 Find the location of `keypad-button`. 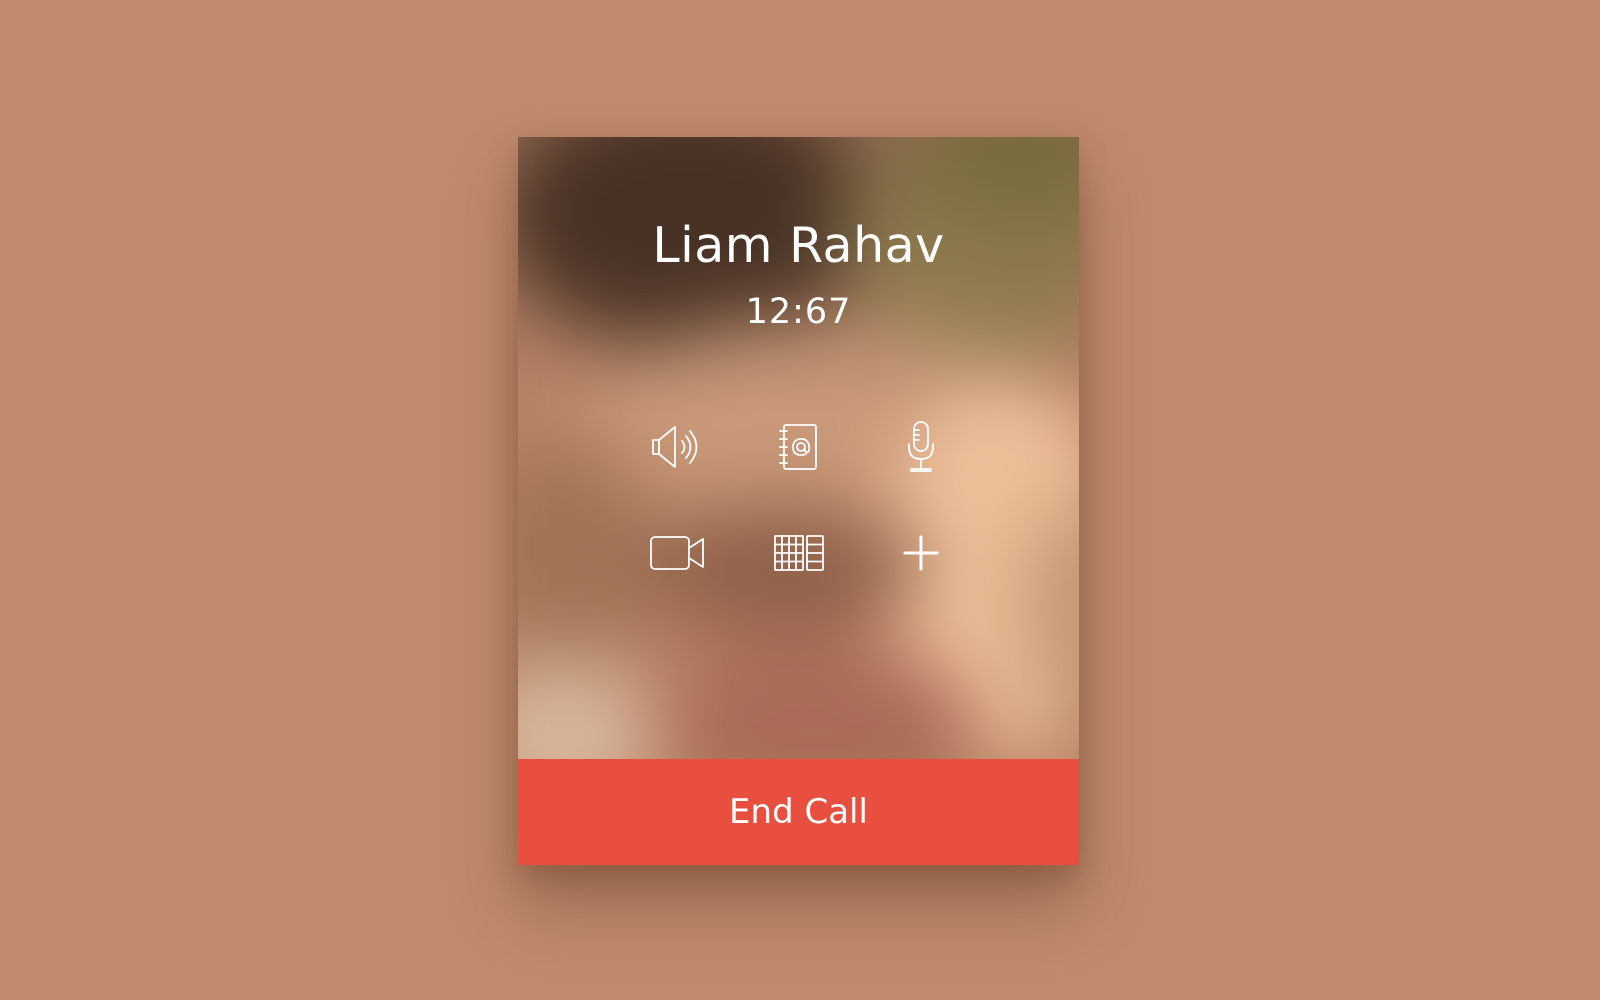

keypad-button is located at coordinates (799, 553).